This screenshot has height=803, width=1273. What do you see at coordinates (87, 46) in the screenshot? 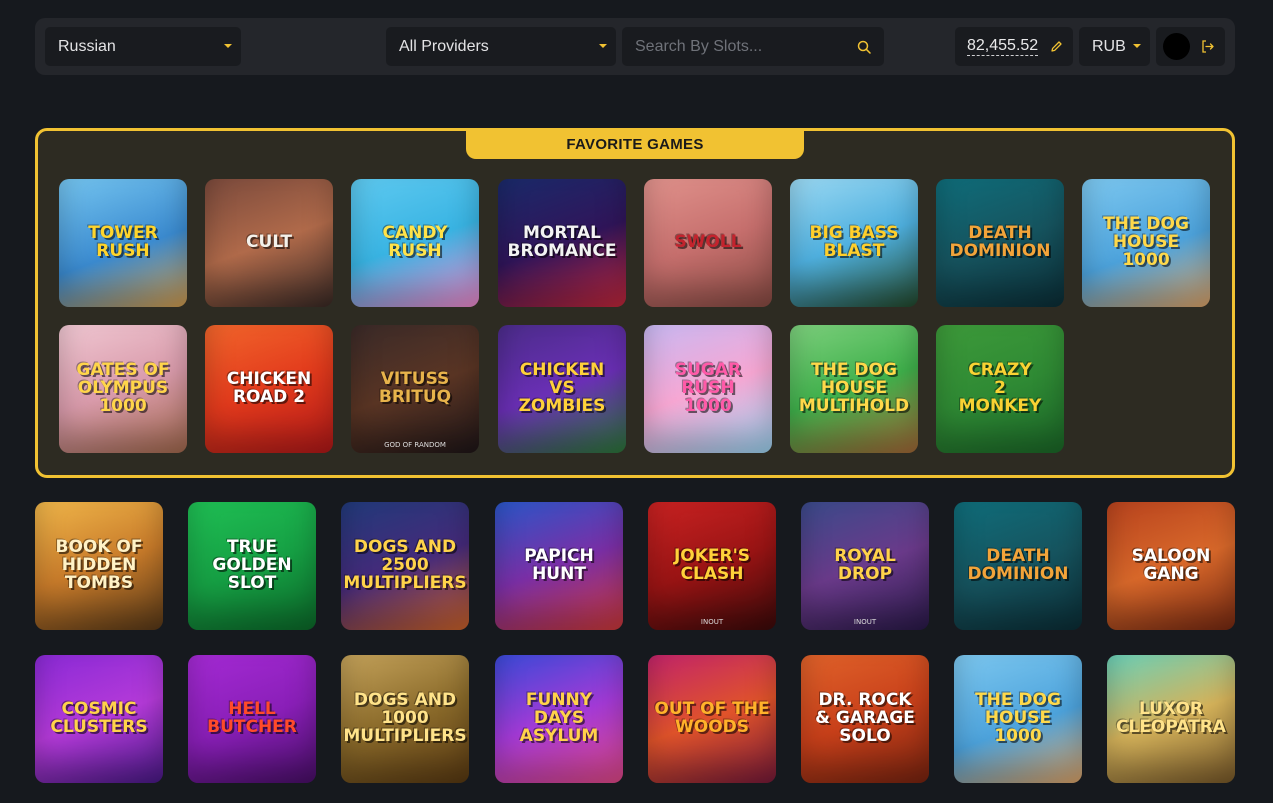
I see `language-value: Russian` at bounding box center [87, 46].